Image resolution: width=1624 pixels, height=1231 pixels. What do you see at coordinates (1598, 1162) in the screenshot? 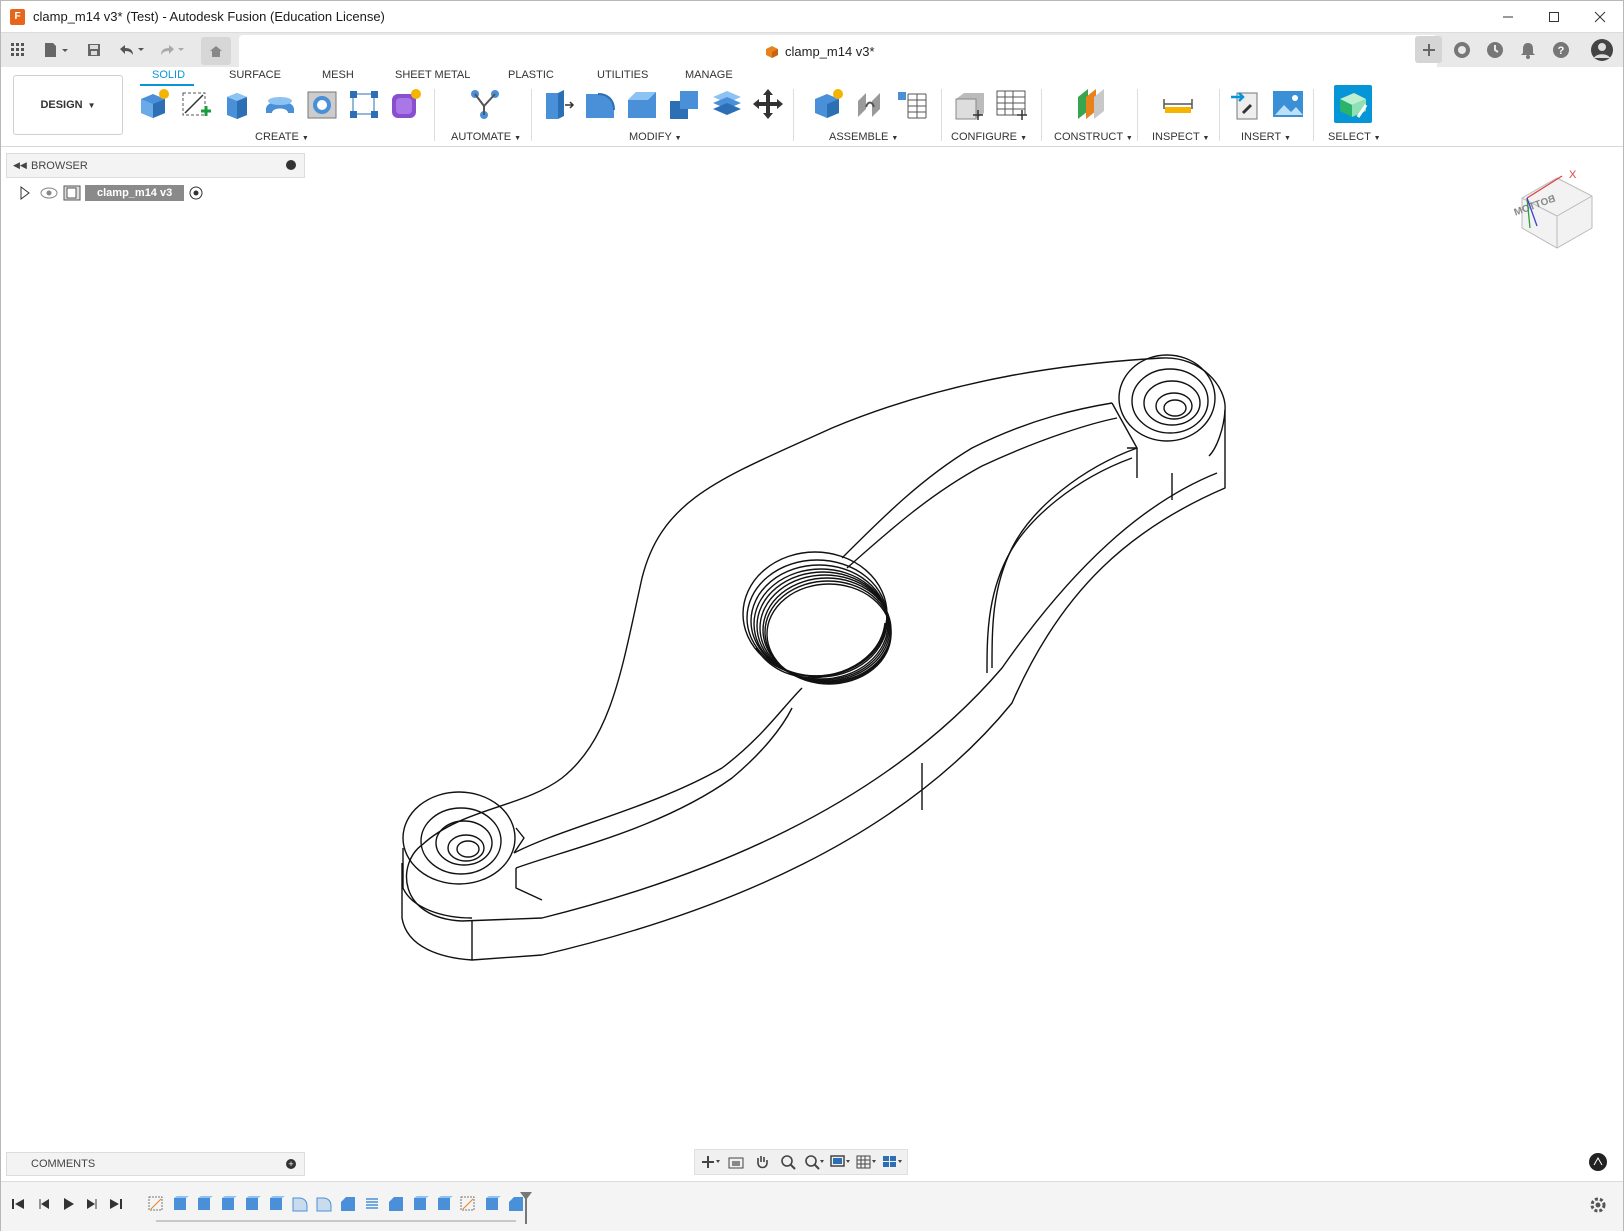
I see `ai-assistant-button` at bounding box center [1598, 1162].